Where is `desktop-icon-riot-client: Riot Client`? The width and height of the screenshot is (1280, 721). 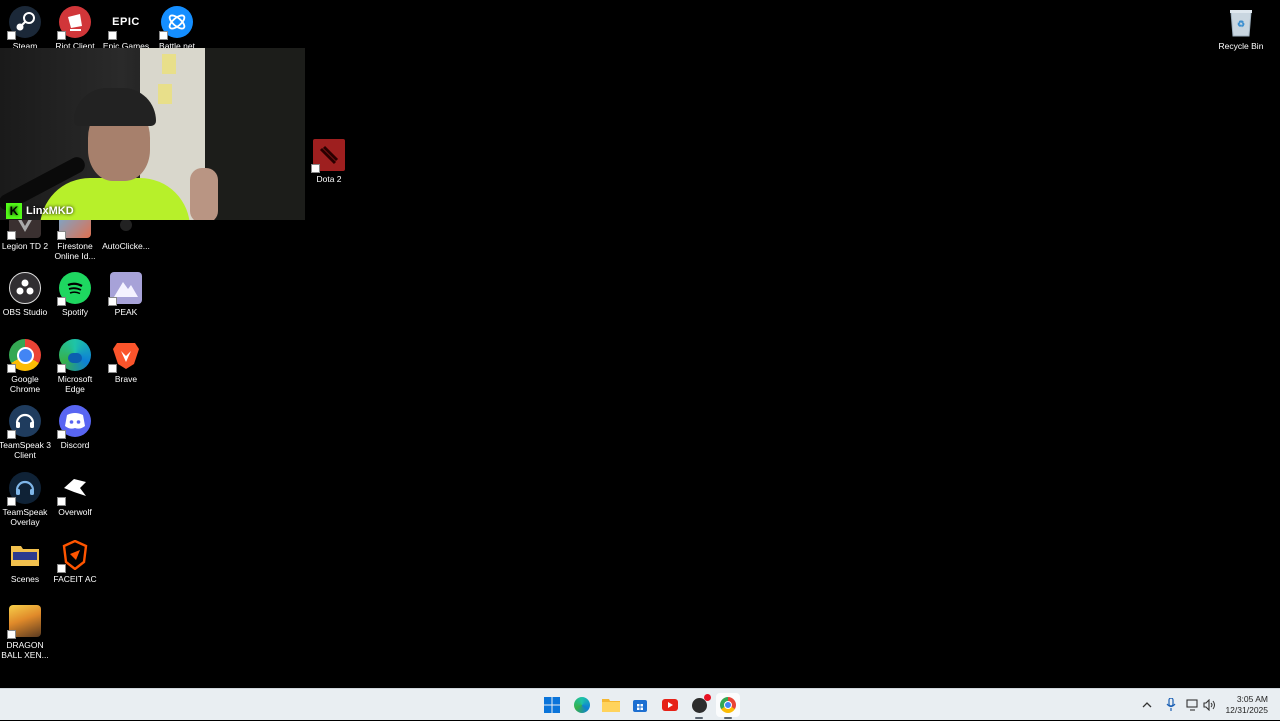 desktop-icon-riot-client: Riot Client is located at coordinates (75, 28).